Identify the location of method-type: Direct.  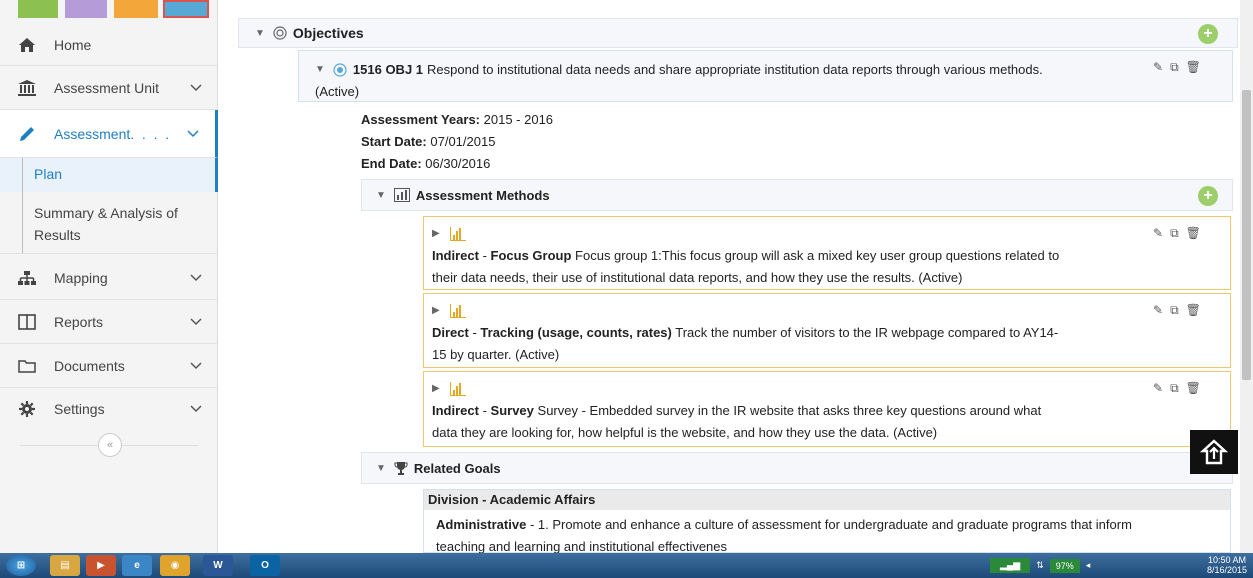
(450, 332).